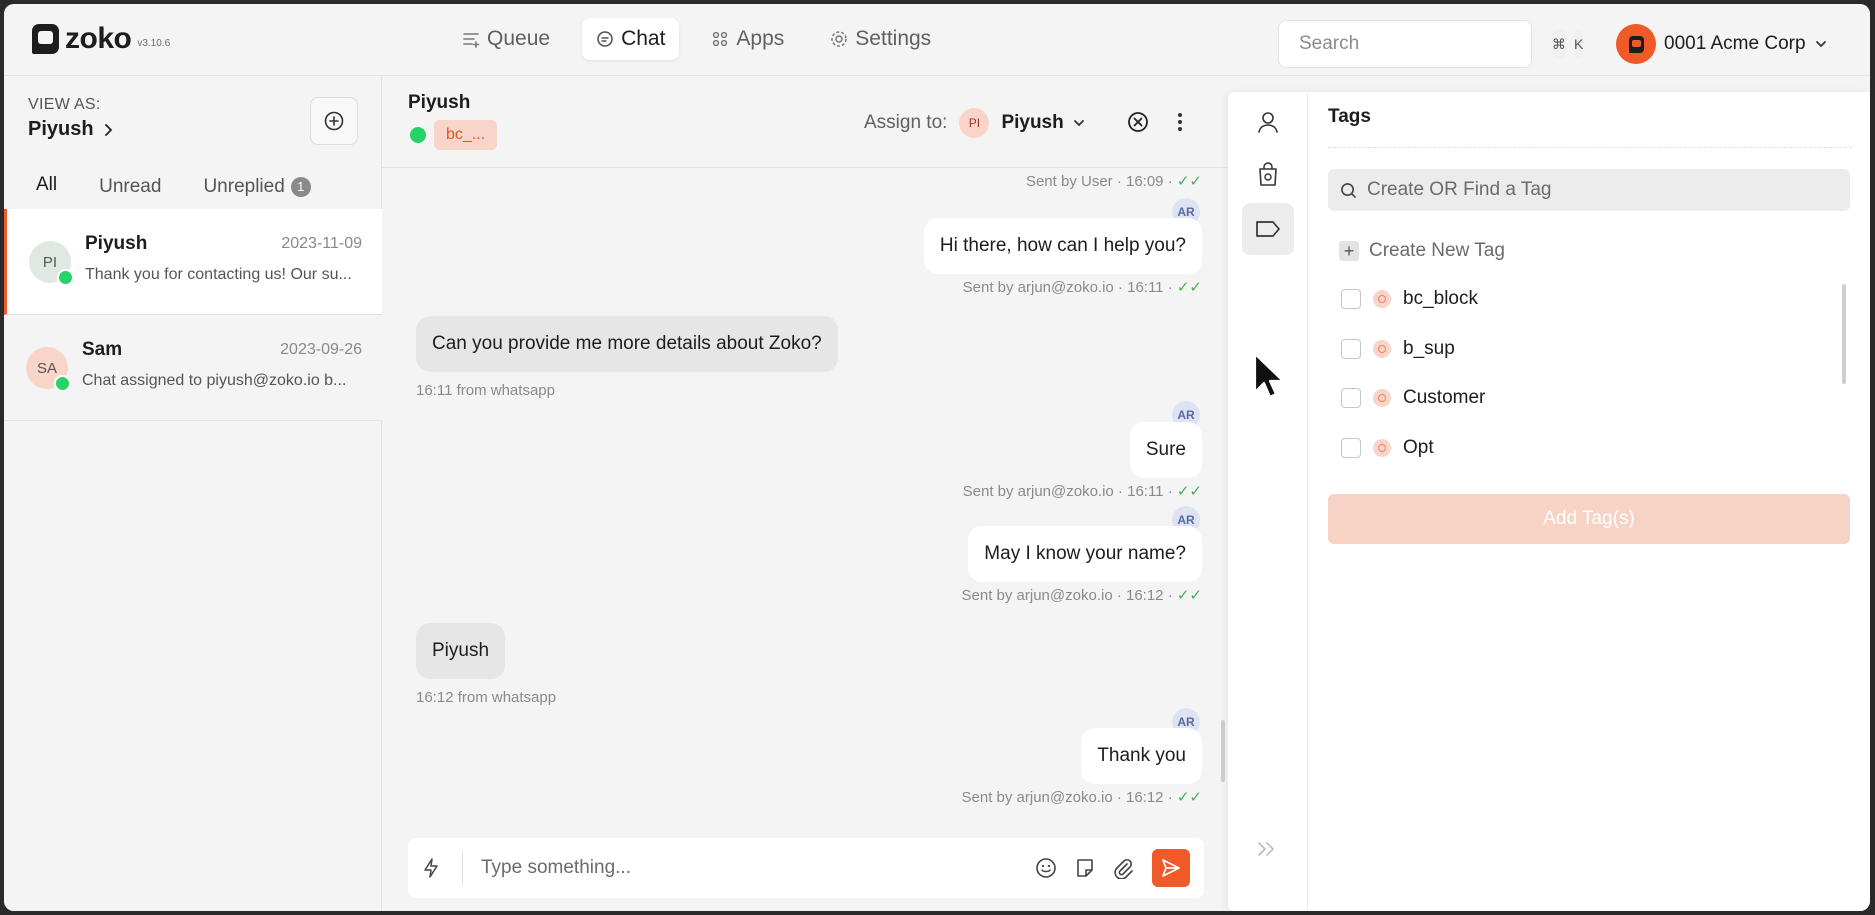  Describe the element at coordinates (906, 122) in the screenshot. I see `assign-label: Assign to:` at that location.